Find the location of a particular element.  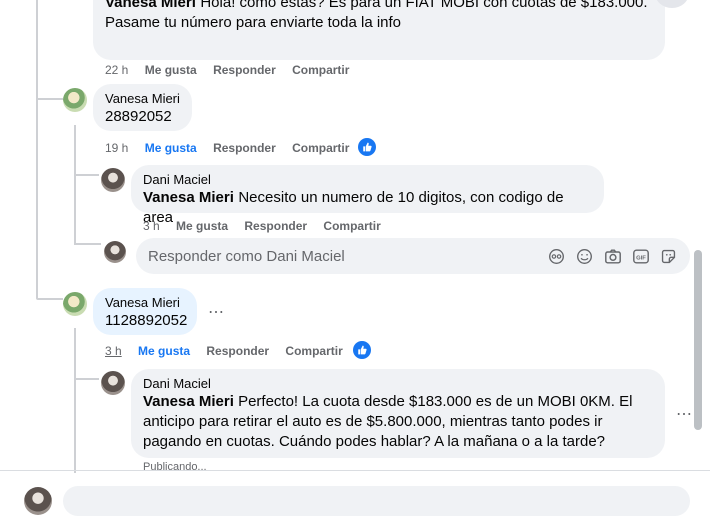

comment-actions: 22 h Me gusta Responder Compartir is located at coordinates (233, 70).